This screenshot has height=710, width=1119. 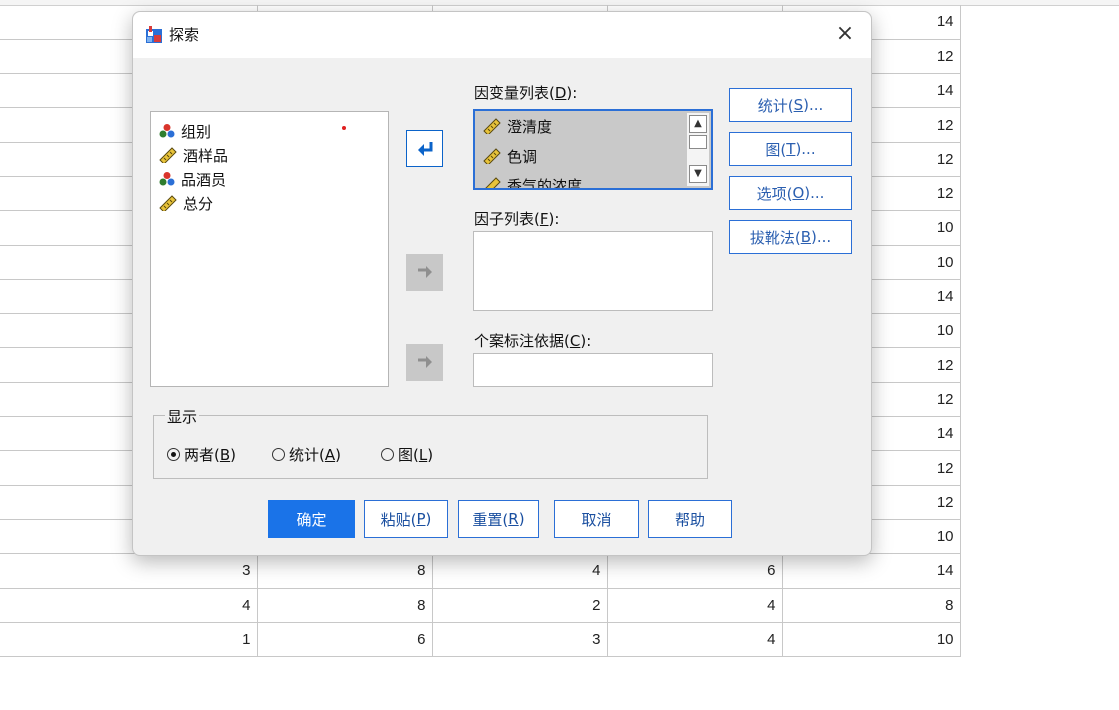 I want to click on button-text: 粘贴(, so click(x=398, y=519).